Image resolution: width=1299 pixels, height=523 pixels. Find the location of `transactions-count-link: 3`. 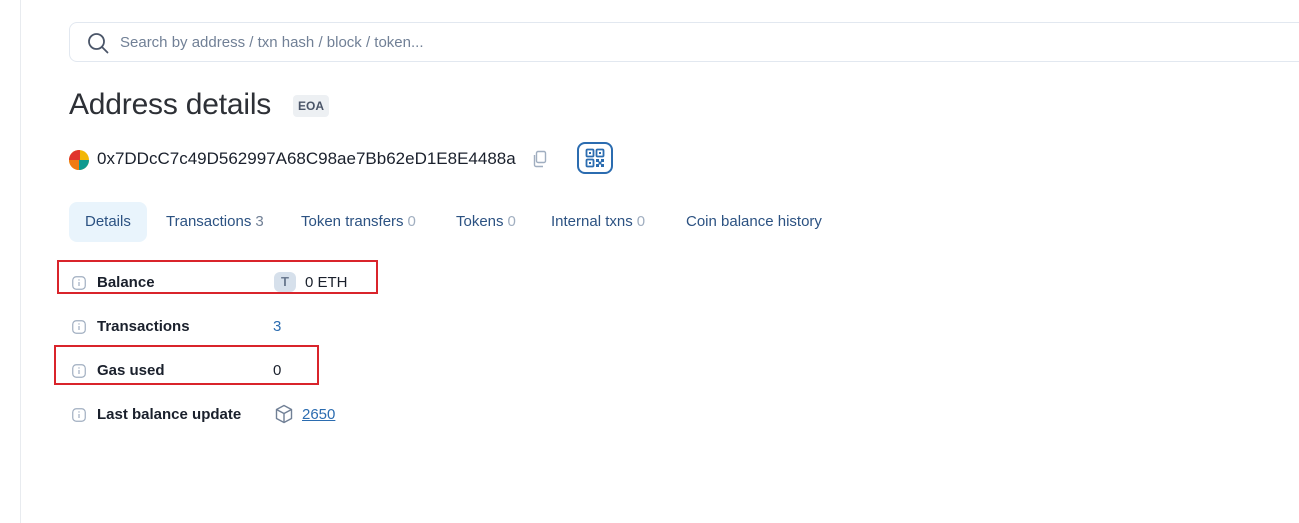

transactions-count-link: 3 is located at coordinates (277, 326).